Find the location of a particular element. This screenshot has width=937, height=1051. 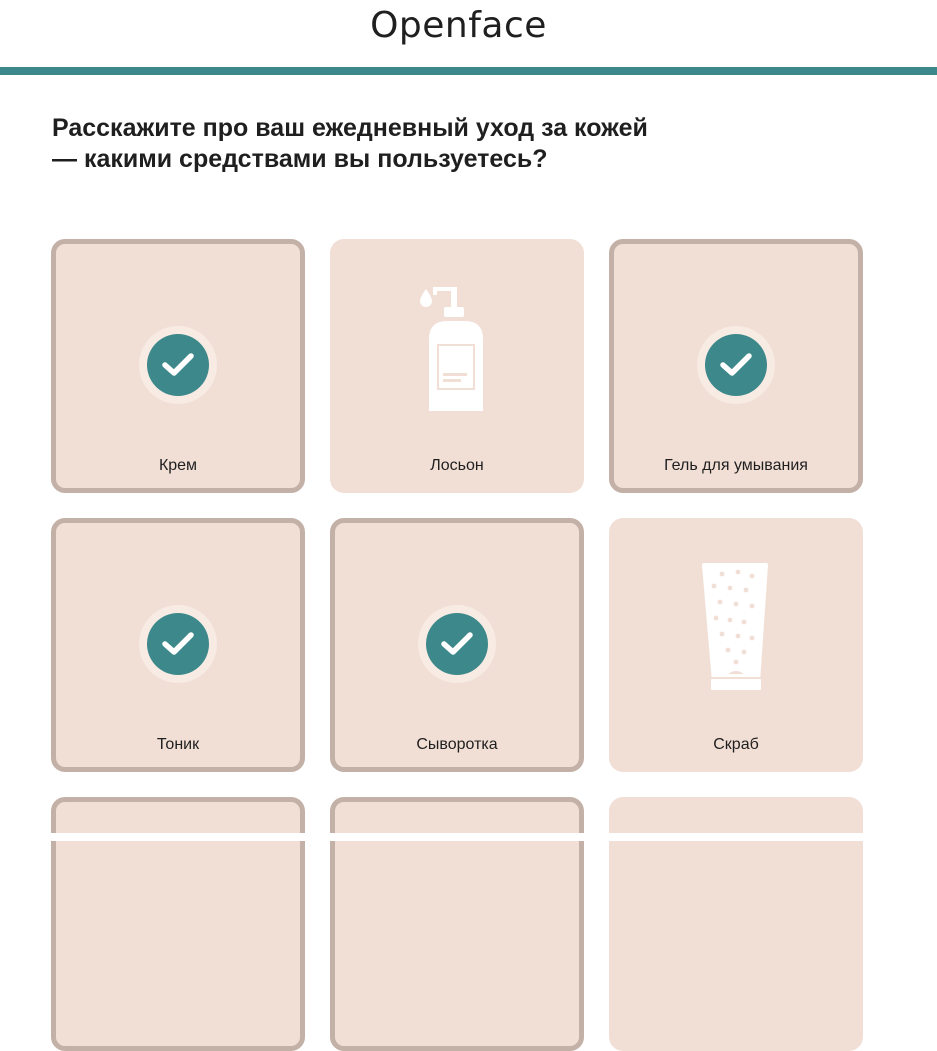

header-accent-bar is located at coordinates (468, 71).